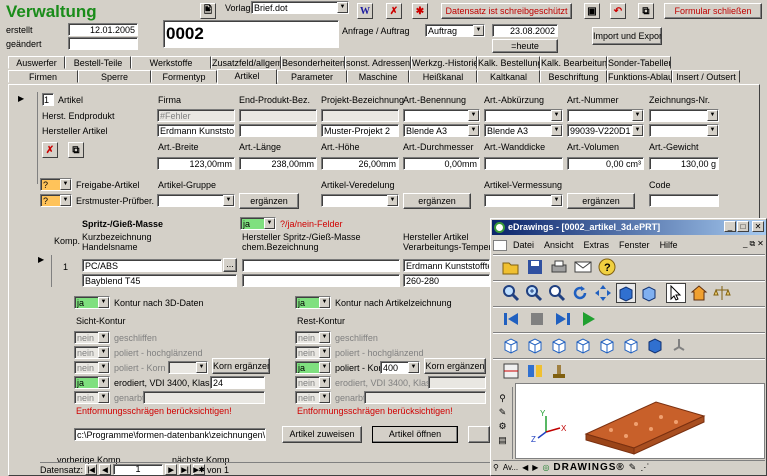  What do you see at coordinates (669, 245) in the screenshot?
I see `menu-hilfe: Hilfe` at bounding box center [669, 245].